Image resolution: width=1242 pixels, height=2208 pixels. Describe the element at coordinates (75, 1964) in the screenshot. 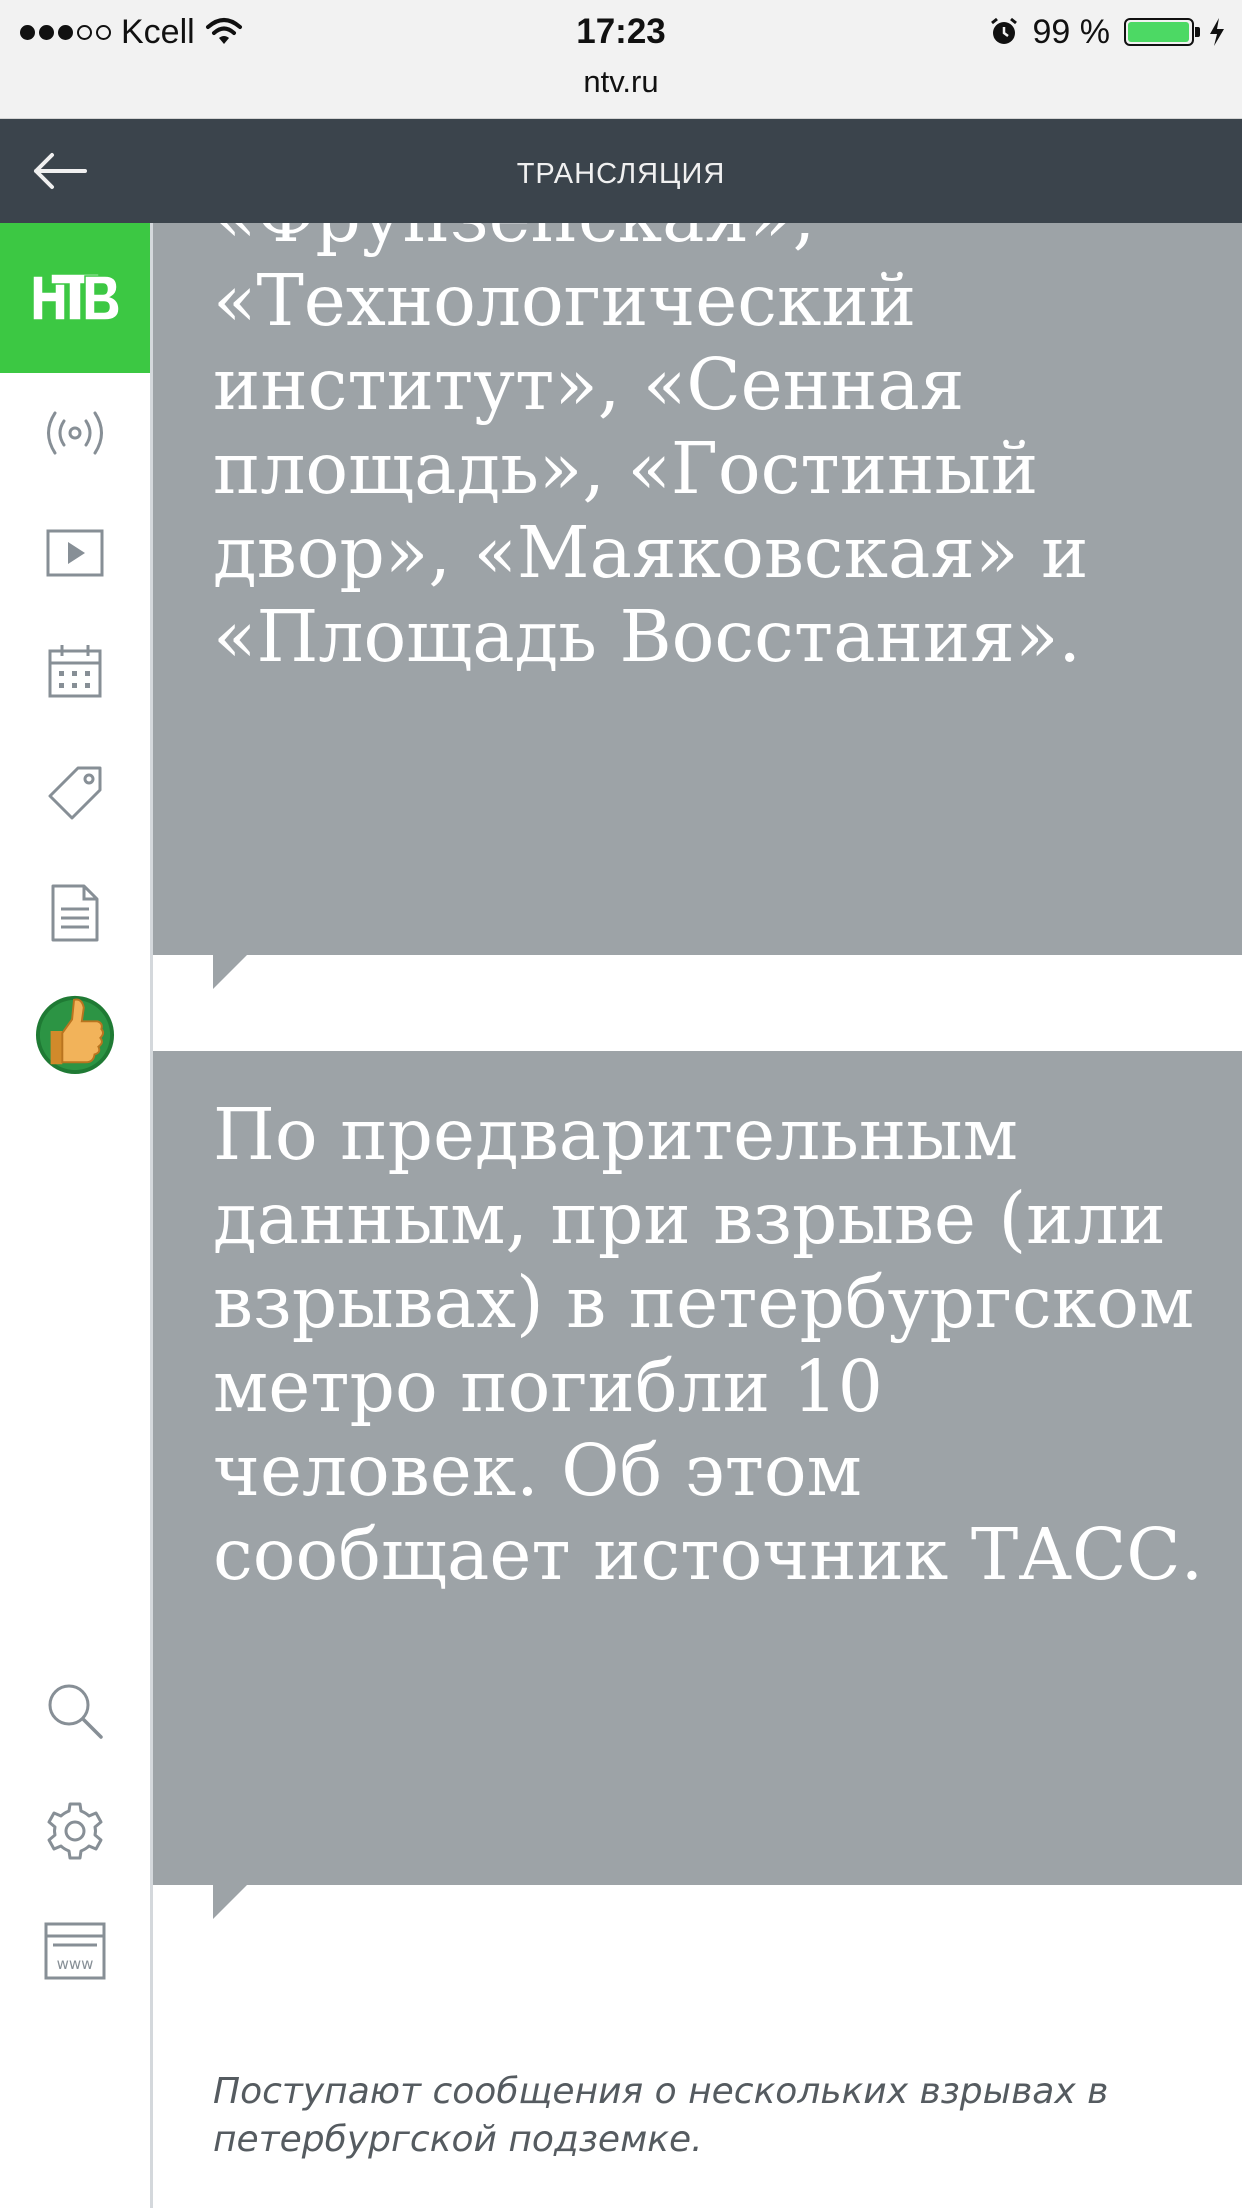

I see `svg-text: www` at that location.